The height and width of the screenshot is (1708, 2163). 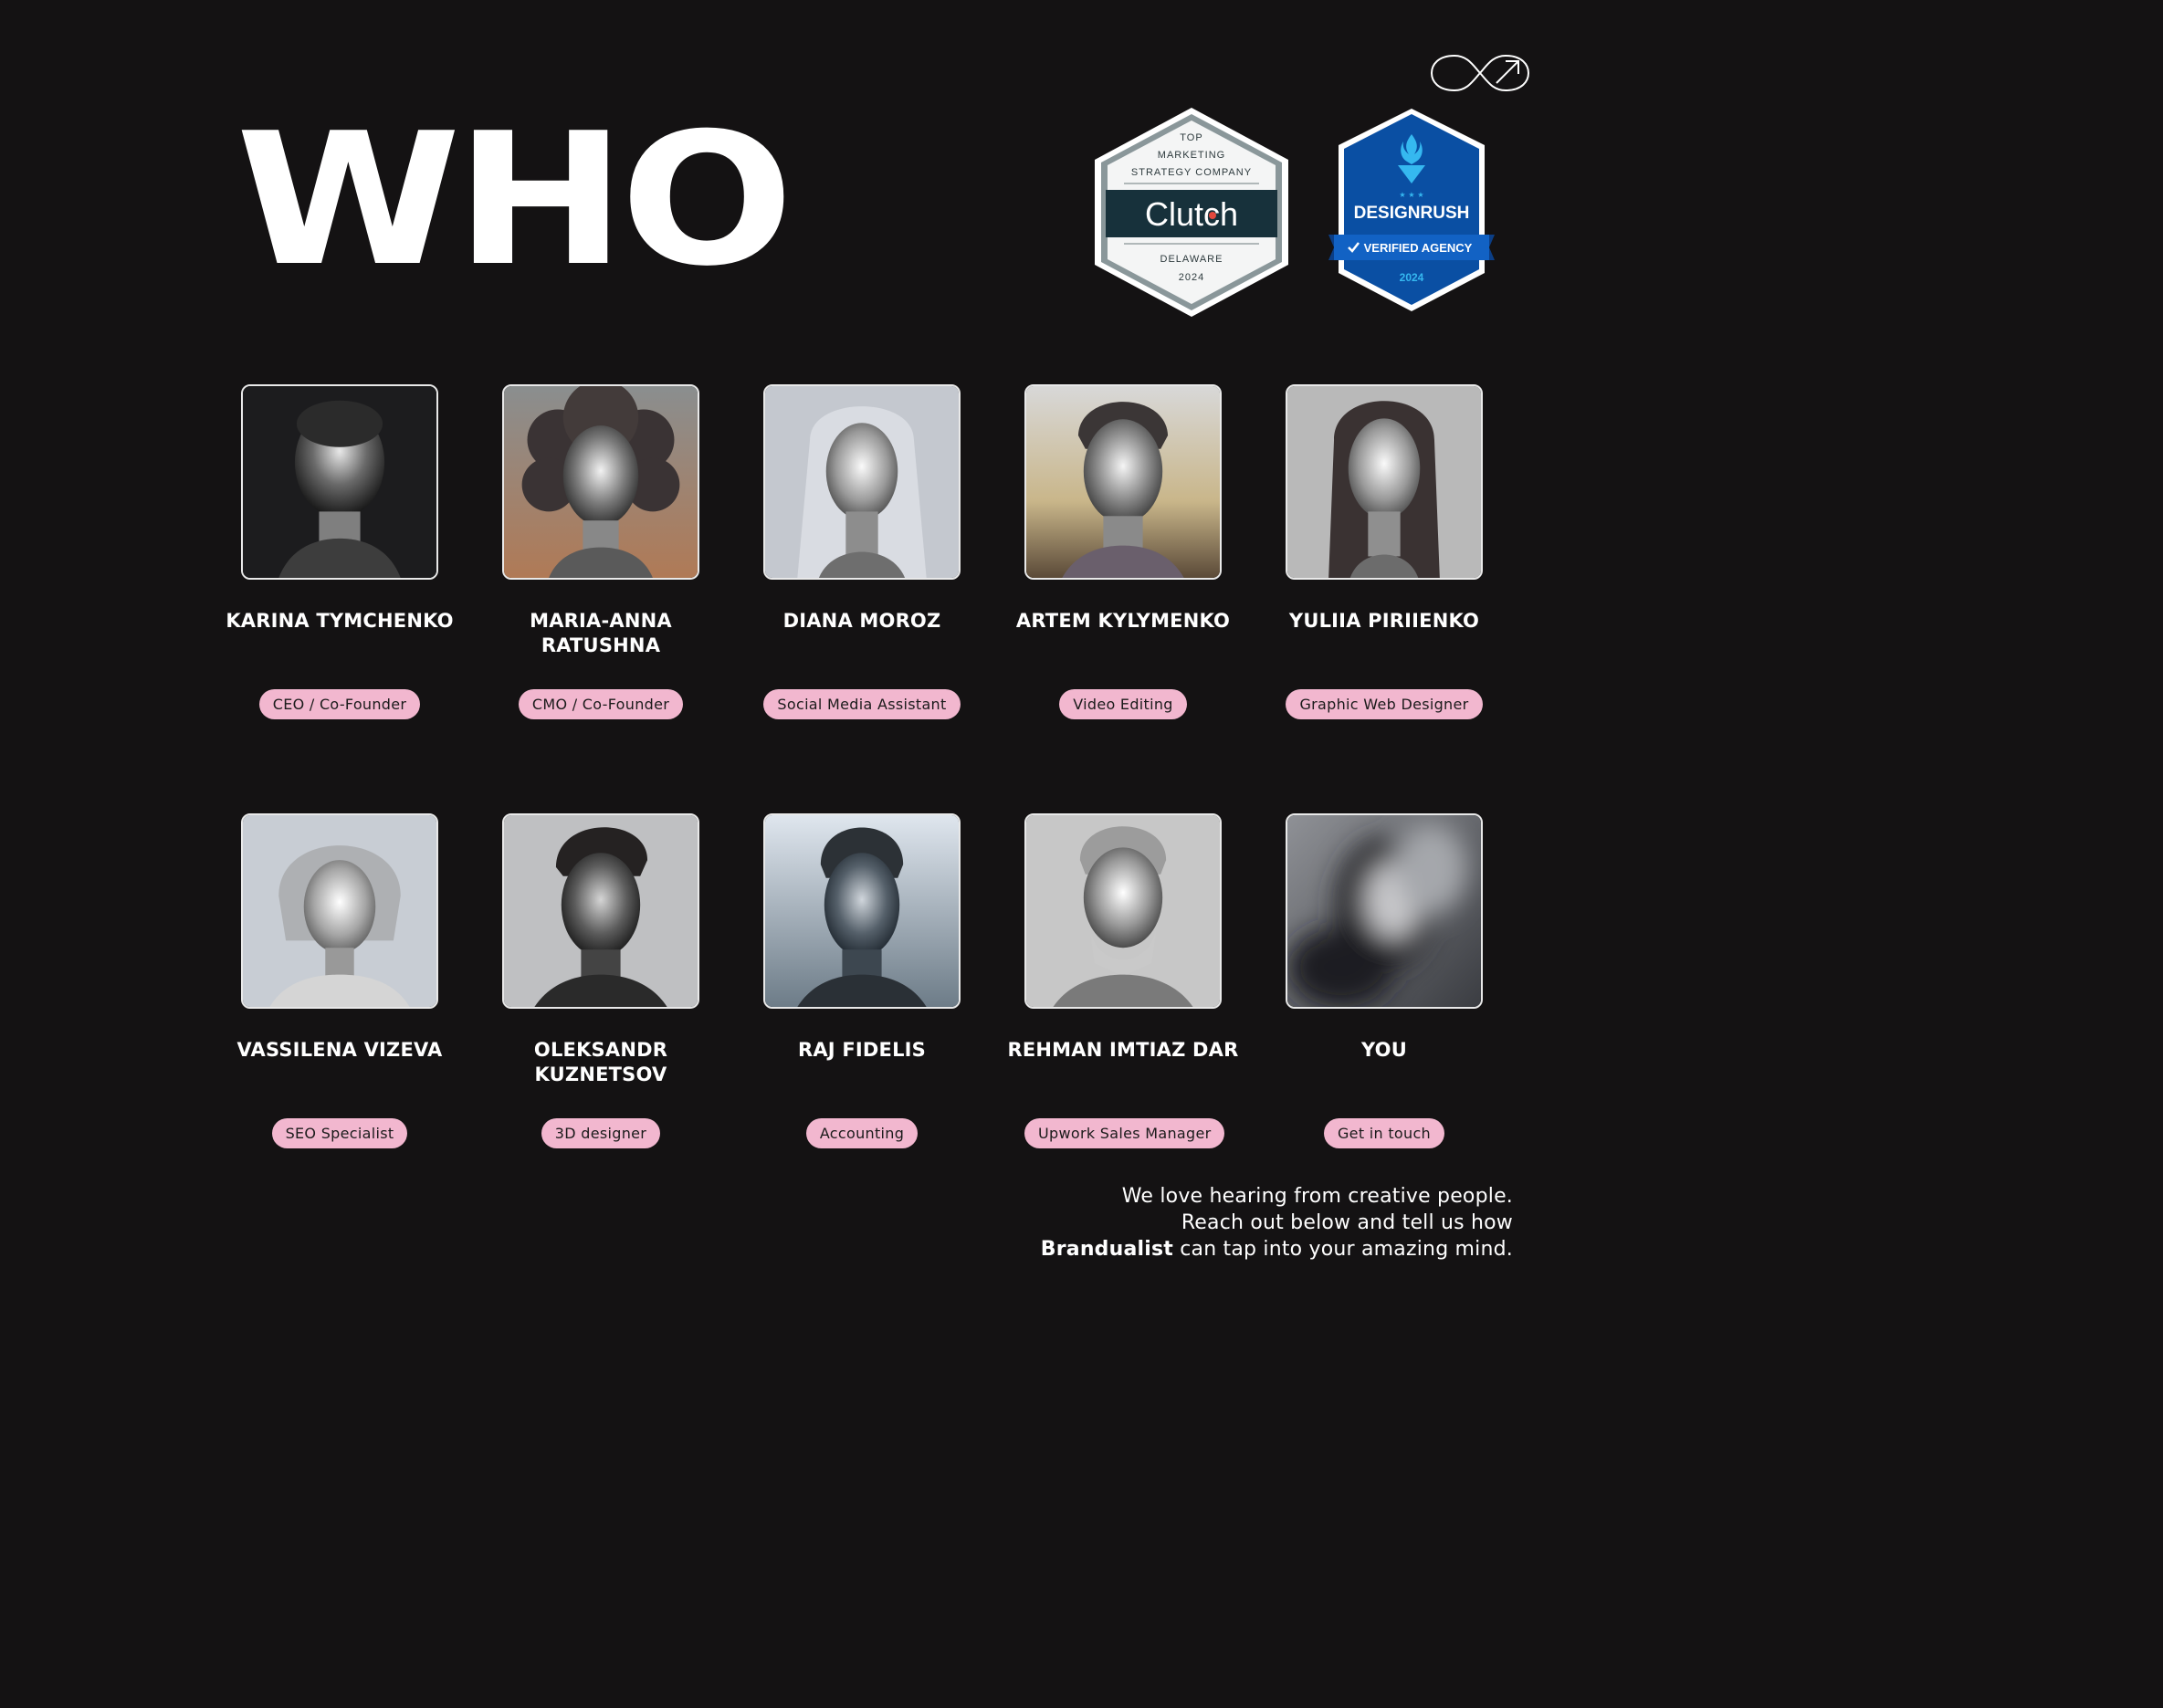 What do you see at coordinates (339, 1133) in the screenshot?
I see `member-role-pill: SEO Specialist` at bounding box center [339, 1133].